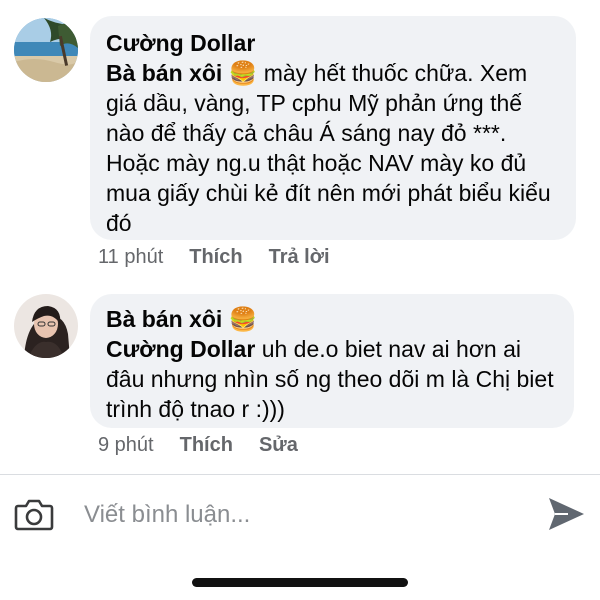 The height and width of the screenshot is (600, 600). I want to click on comment-author: Bà bán xôi 🍔, so click(332, 319).